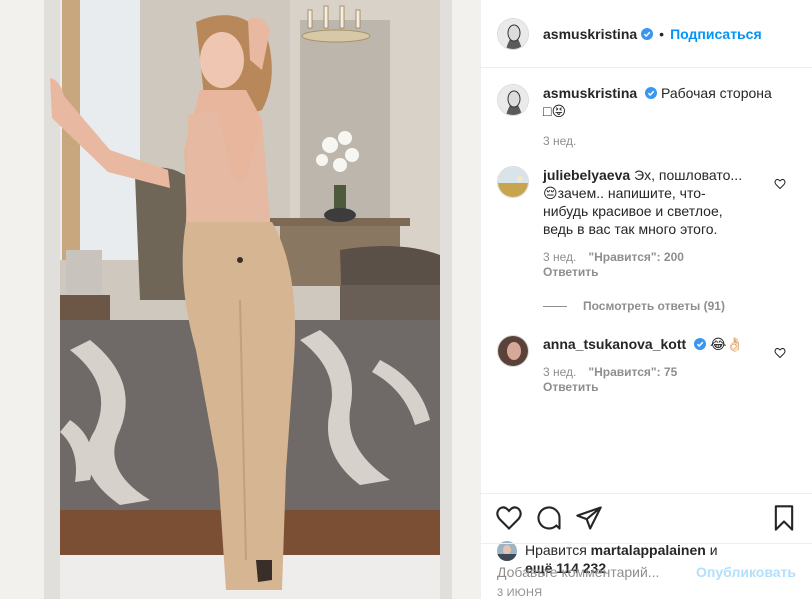 The width and height of the screenshot is (812, 599). What do you see at coordinates (590, 34) in the screenshot?
I see `author-username: asmuskristina` at bounding box center [590, 34].